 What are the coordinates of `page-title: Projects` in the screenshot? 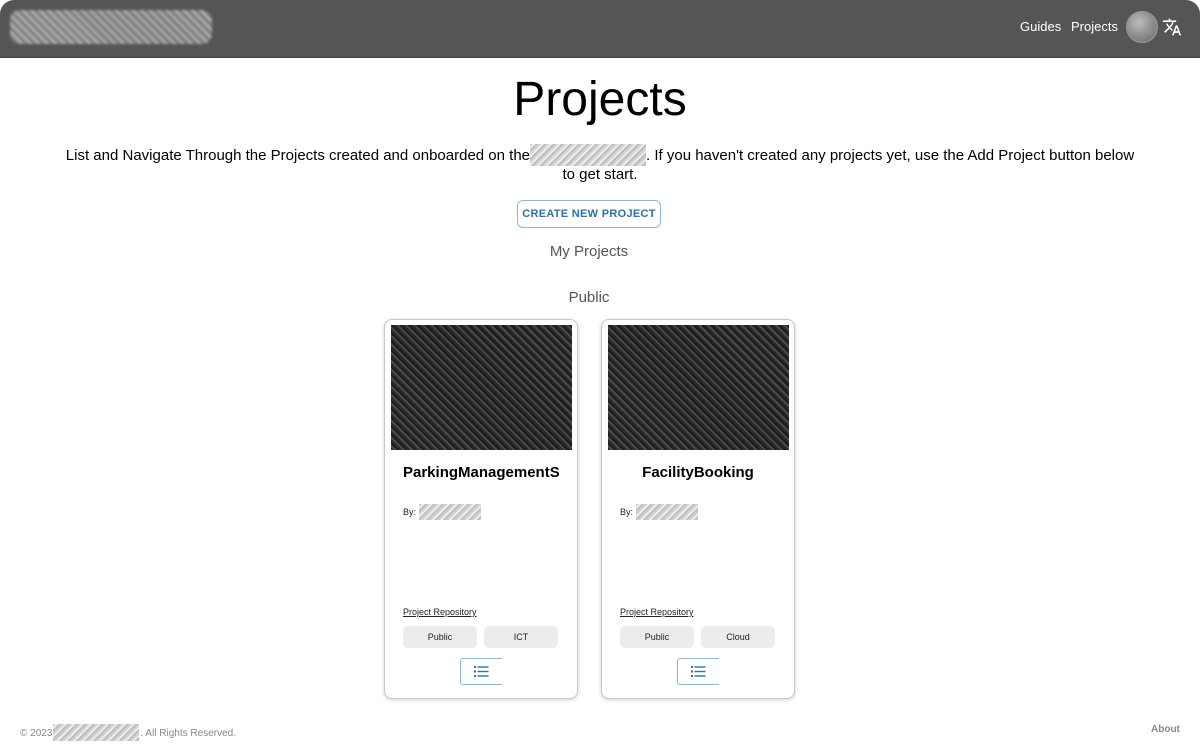 It's located at (600, 99).